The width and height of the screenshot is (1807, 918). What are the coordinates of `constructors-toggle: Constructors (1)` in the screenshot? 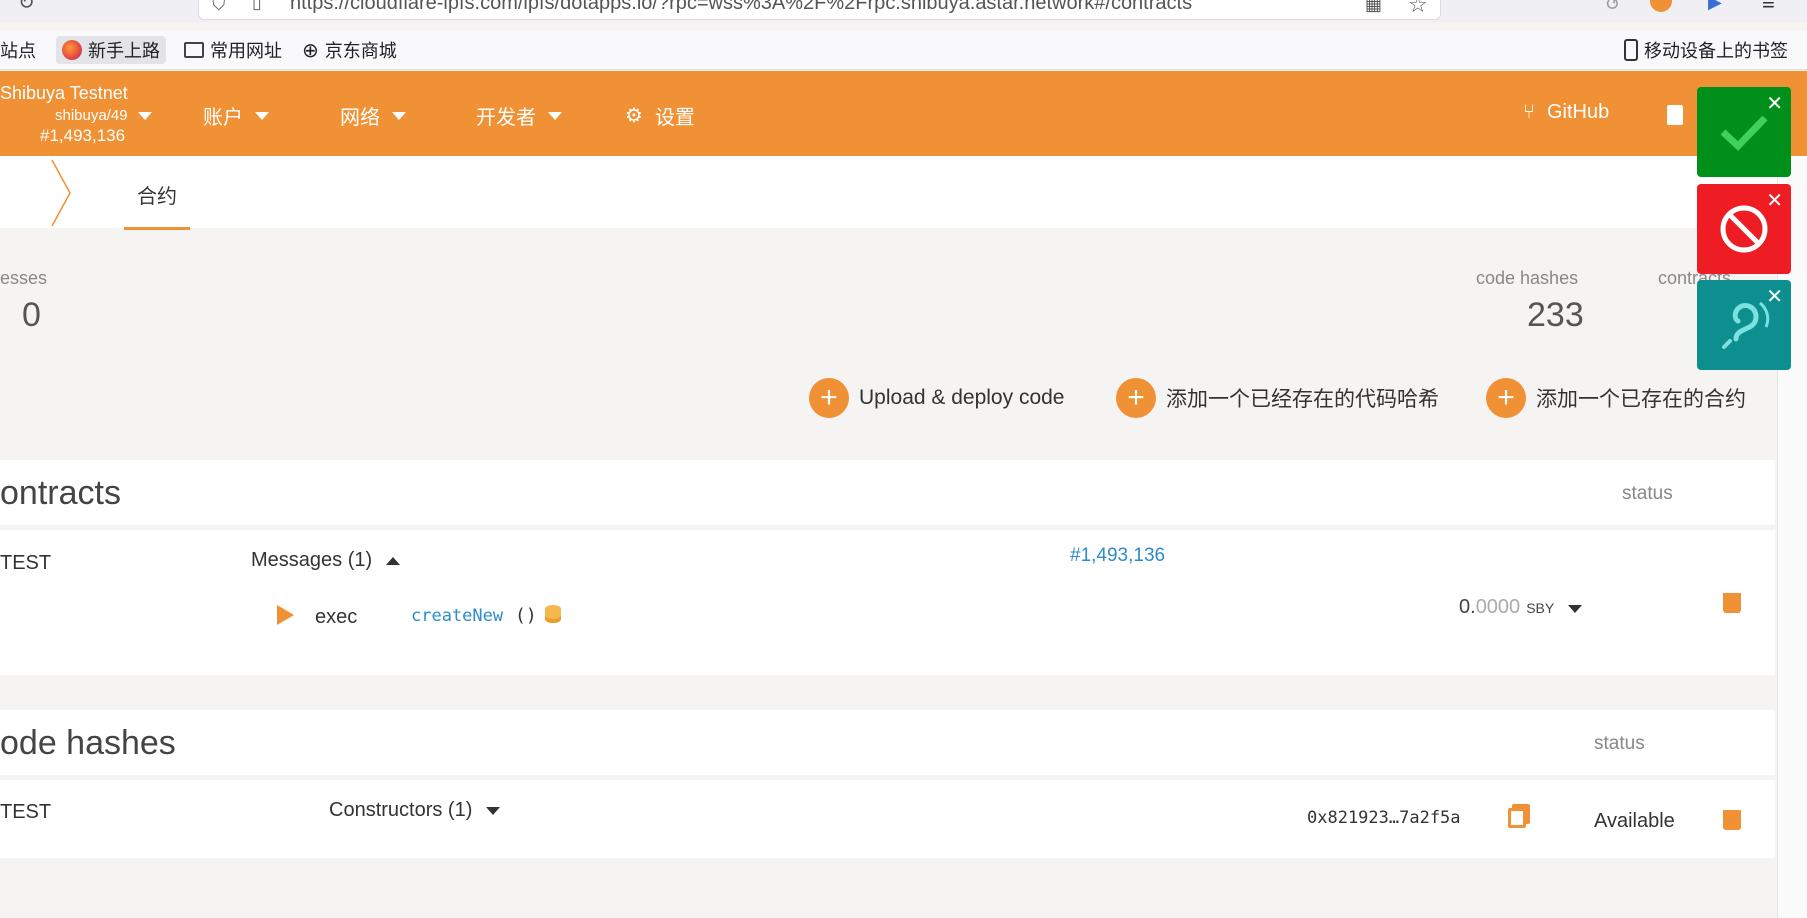 It's located at (415, 810).